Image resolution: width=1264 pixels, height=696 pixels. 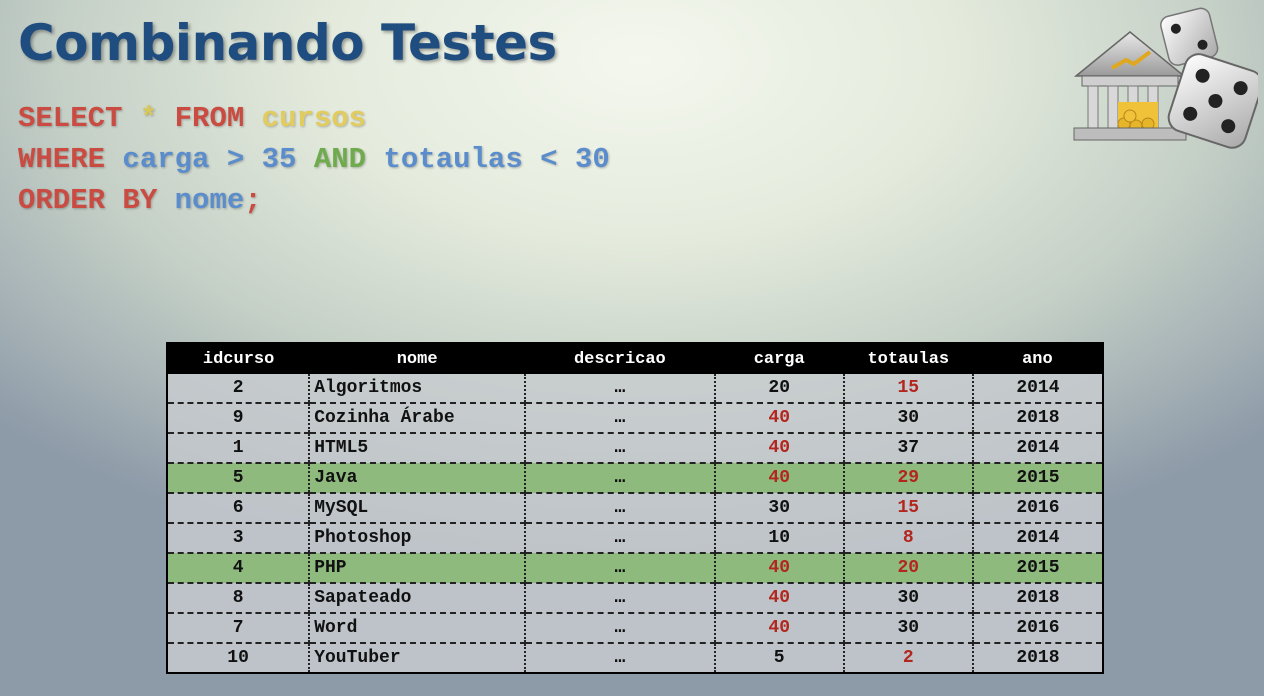 What do you see at coordinates (340, 159) in the screenshot?
I see `sql-keyword-and: AND` at bounding box center [340, 159].